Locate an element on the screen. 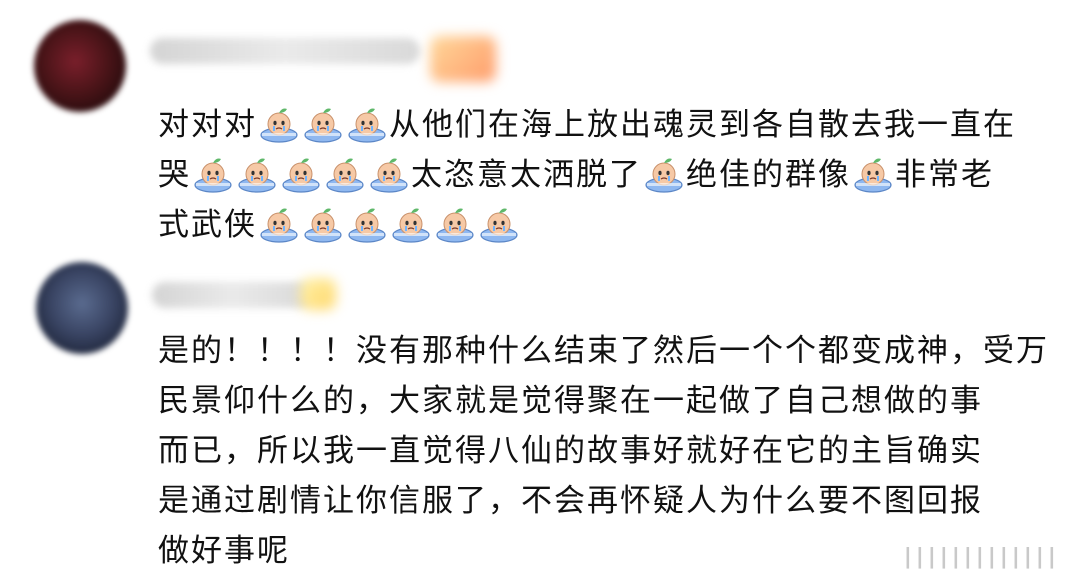 This screenshot has height=586, width=1080. watermark: ∣∣∣∣∣∣∣∣∣∣∣∣∣ is located at coordinates (980, 557).